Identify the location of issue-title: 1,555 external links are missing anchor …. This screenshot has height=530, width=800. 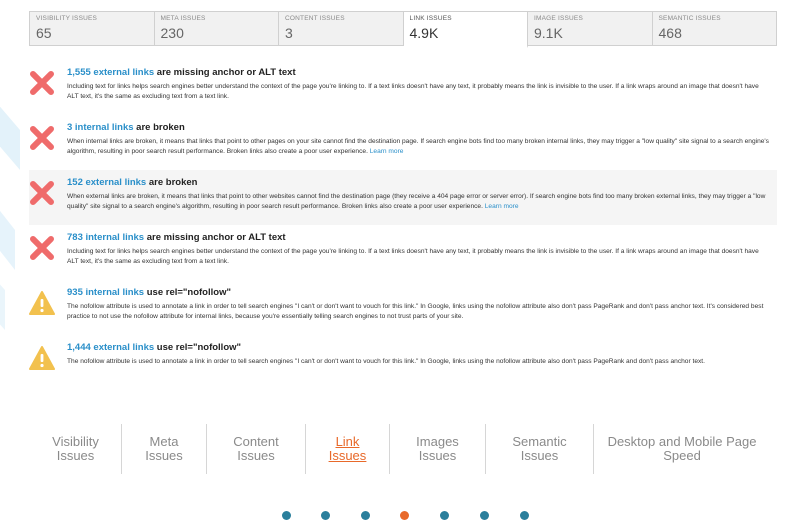
(419, 72).